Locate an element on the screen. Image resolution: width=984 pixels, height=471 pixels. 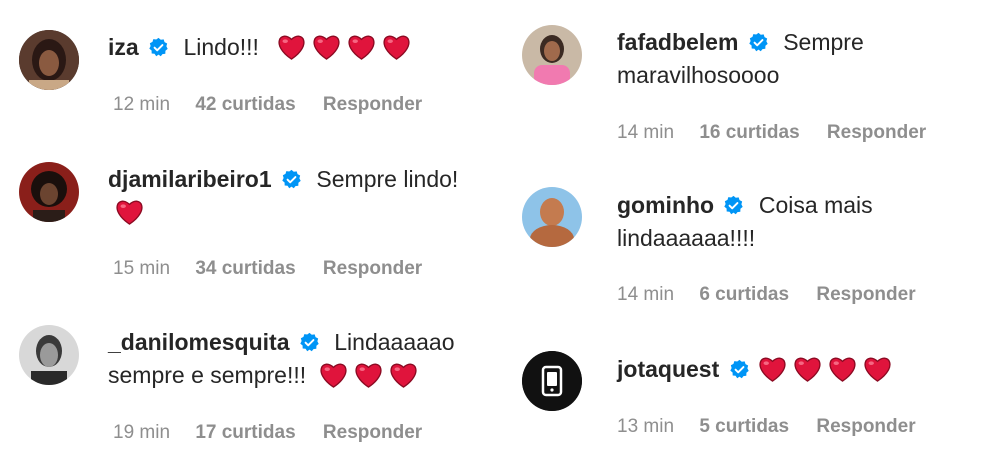
comment-likes-link: 16 curtidas is located at coordinates (749, 132).